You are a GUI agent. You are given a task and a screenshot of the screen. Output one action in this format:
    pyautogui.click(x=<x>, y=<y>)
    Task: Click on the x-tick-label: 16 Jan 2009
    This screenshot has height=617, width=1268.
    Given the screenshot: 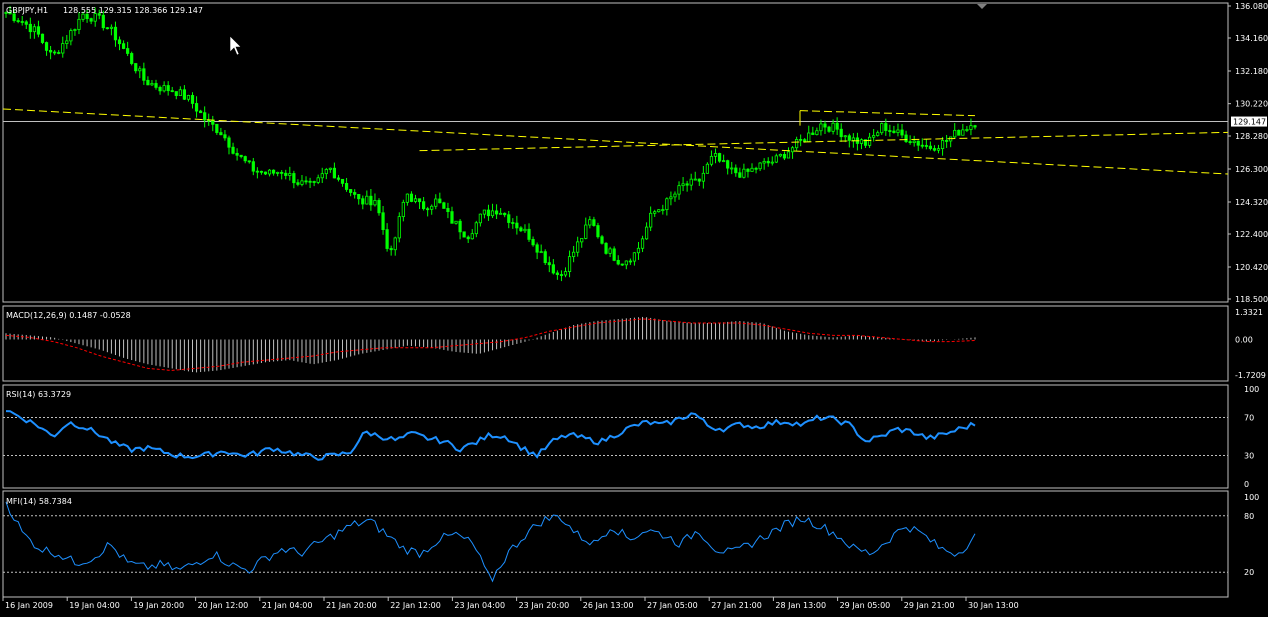 What is the action you would take?
    pyautogui.click(x=29, y=605)
    